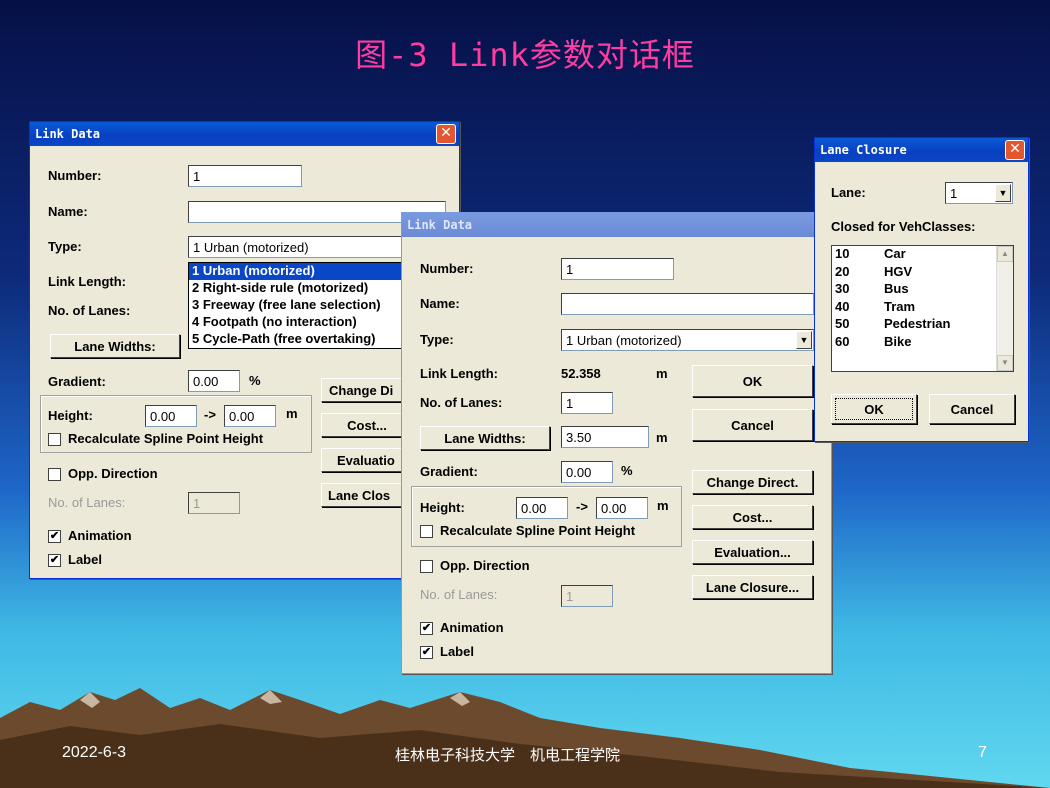  I want to click on list-item: 50 Pedestrian, so click(922, 325).